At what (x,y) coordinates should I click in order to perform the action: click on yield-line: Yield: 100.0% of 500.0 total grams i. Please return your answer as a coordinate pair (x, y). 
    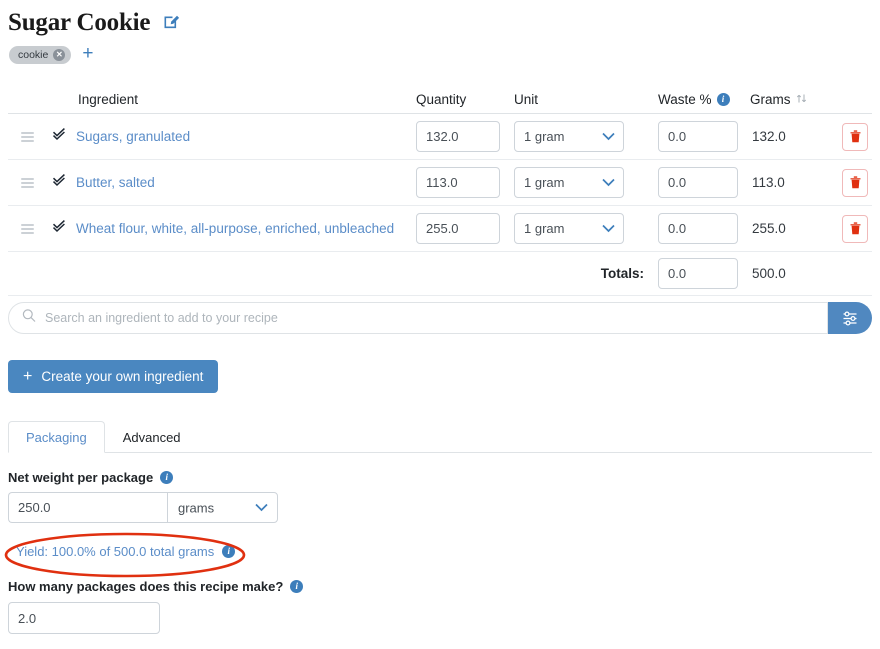
    Looking at the image, I should click on (444, 551).